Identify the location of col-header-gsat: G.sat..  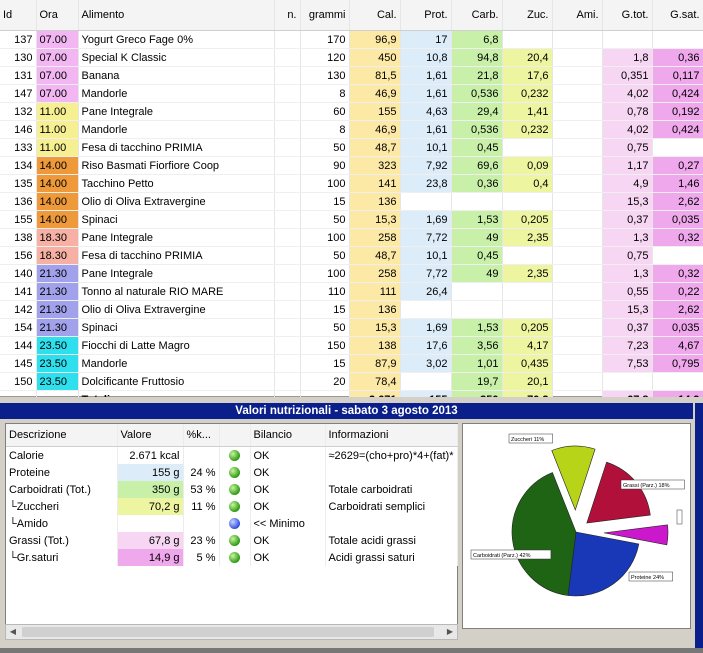
(677, 15).